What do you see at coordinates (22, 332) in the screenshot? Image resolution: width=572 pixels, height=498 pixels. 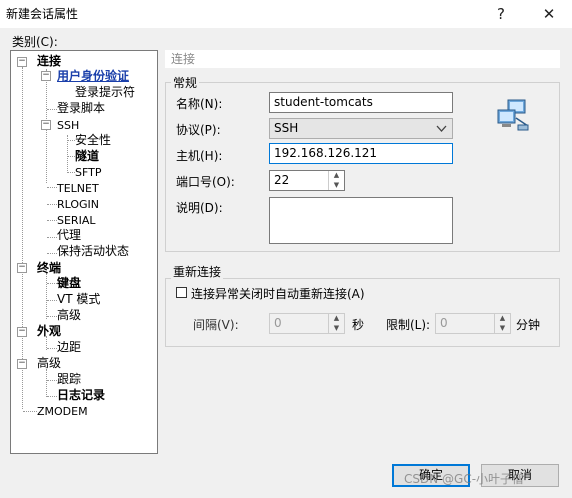 I see `expand-appearance-icon: −` at bounding box center [22, 332].